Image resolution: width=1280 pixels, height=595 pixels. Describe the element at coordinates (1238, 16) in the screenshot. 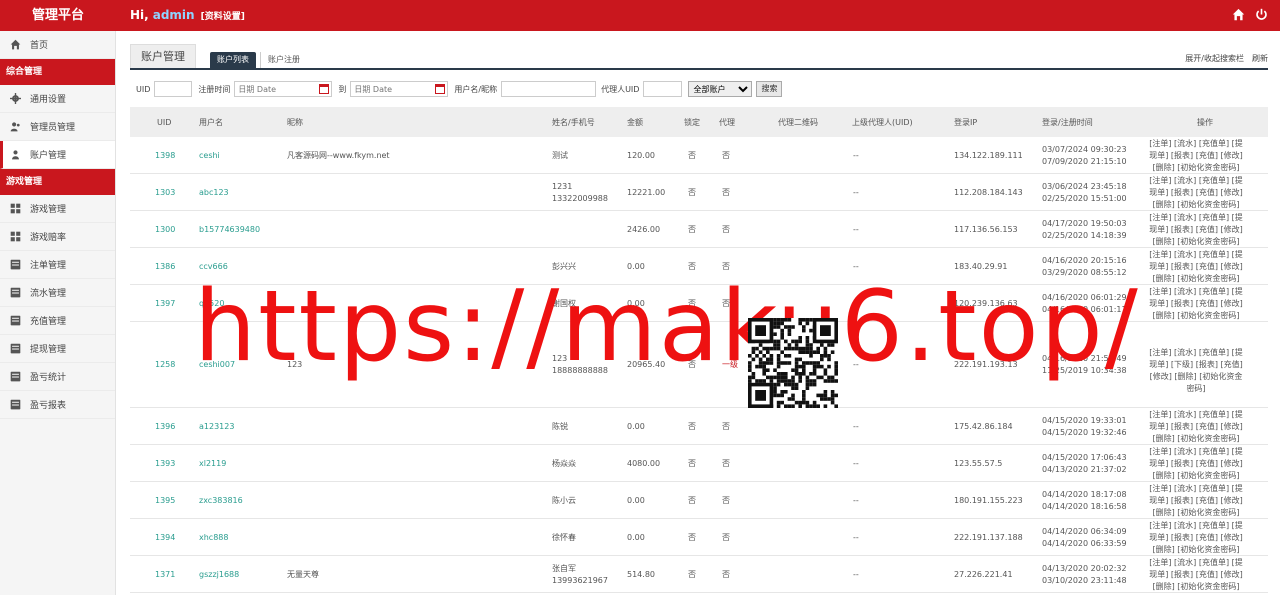

I see `home-icon` at that location.